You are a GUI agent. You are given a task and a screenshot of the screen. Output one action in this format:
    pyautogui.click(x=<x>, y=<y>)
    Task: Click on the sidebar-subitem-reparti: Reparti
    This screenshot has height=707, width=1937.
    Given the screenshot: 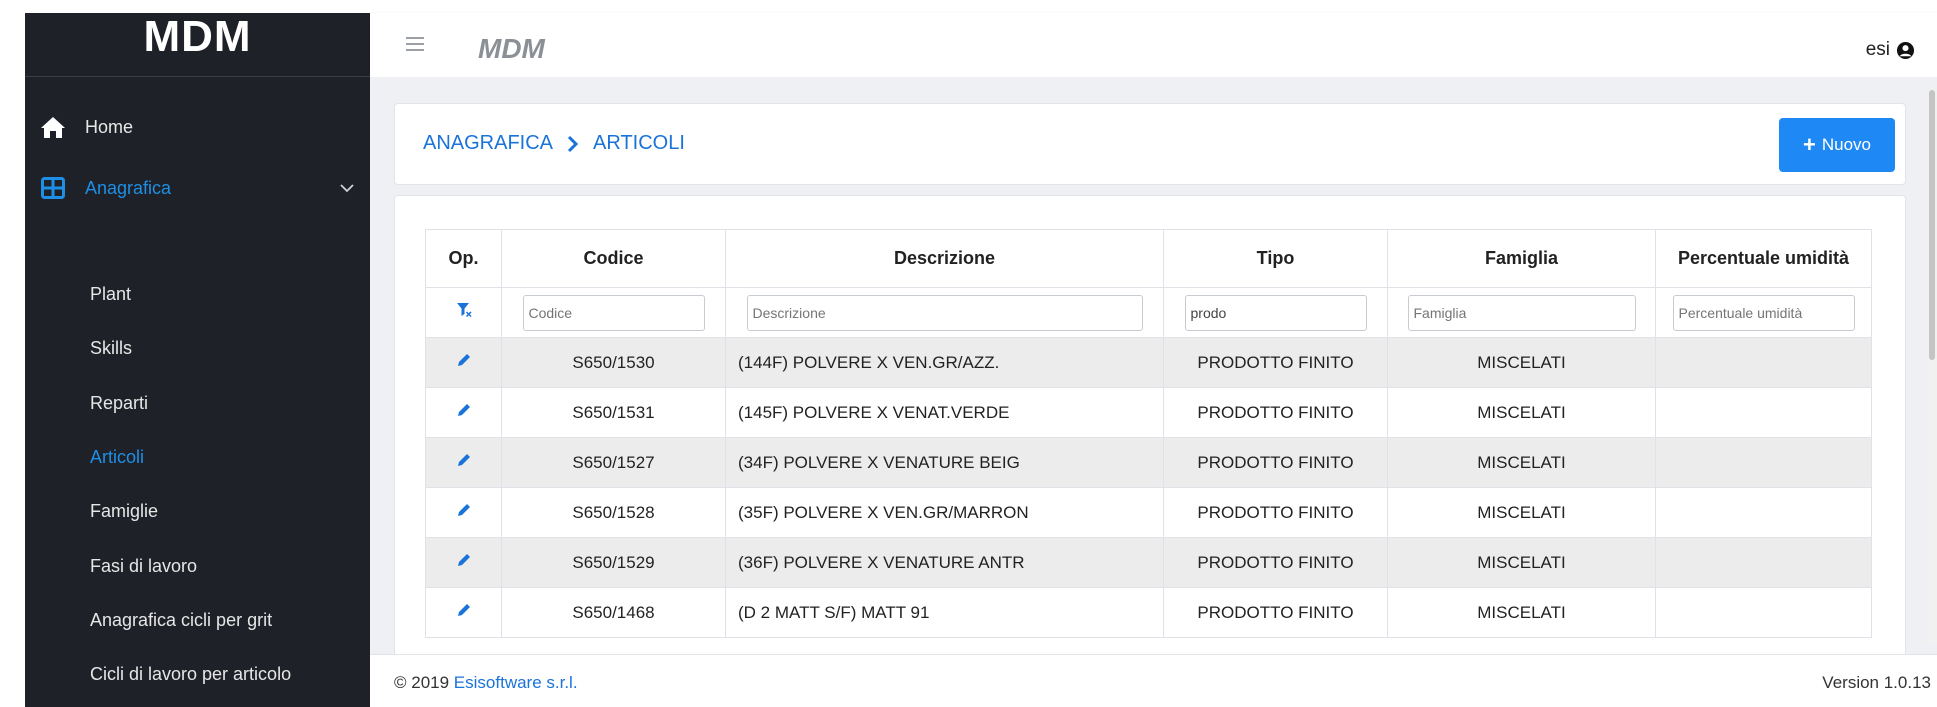 What is the action you would take?
    pyautogui.click(x=119, y=403)
    